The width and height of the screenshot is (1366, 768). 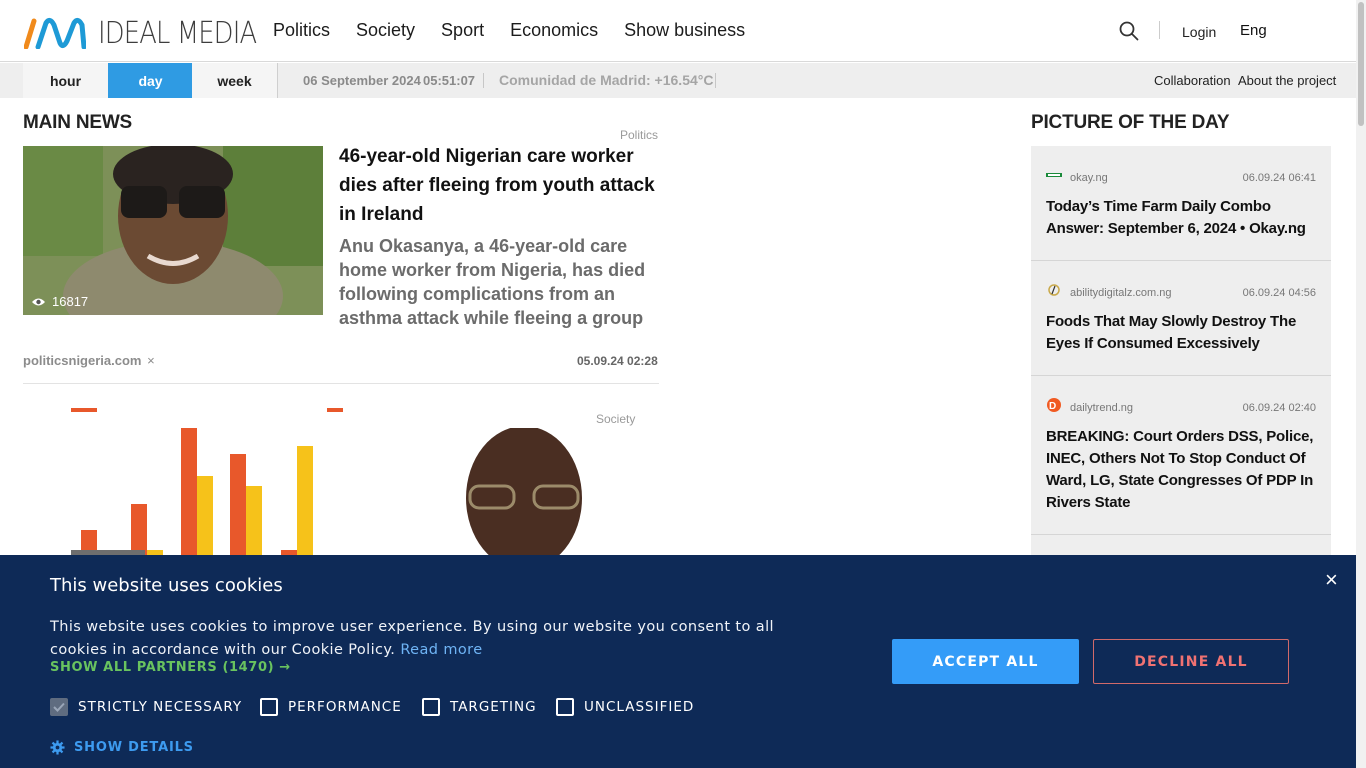 What do you see at coordinates (151, 360) in the screenshot?
I see `hide-source-icon: ×` at bounding box center [151, 360].